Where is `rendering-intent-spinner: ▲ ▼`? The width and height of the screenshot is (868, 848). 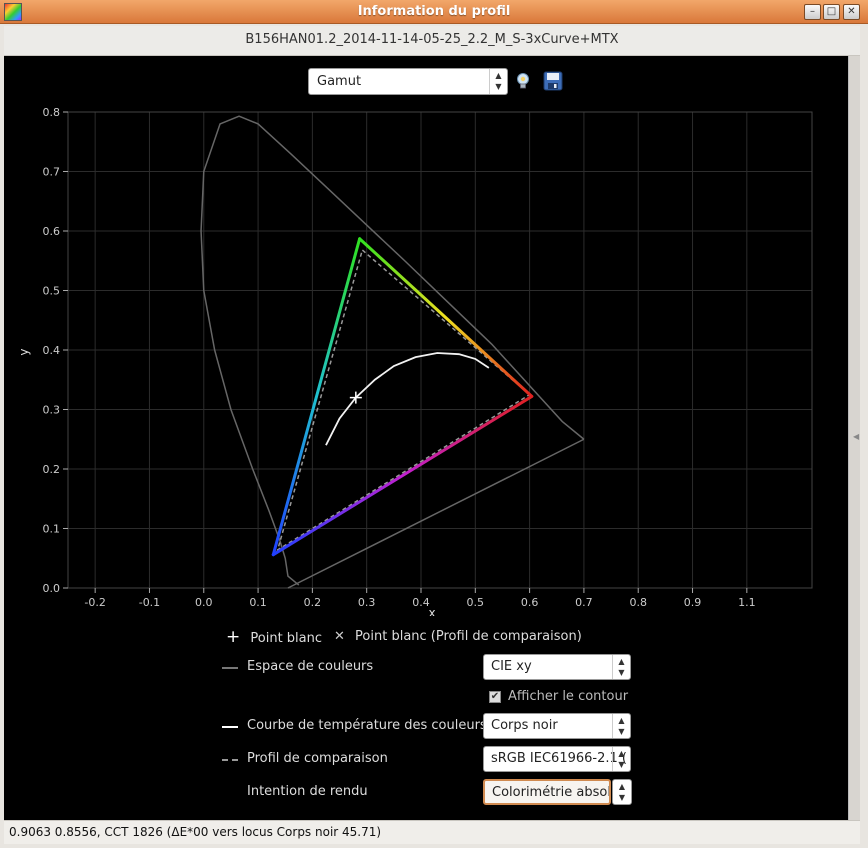 rendering-intent-spinner: ▲ ▼ is located at coordinates (622, 792).